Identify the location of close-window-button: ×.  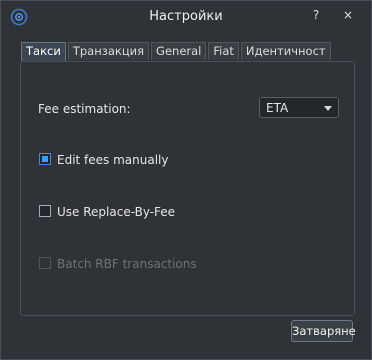
(348, 15).